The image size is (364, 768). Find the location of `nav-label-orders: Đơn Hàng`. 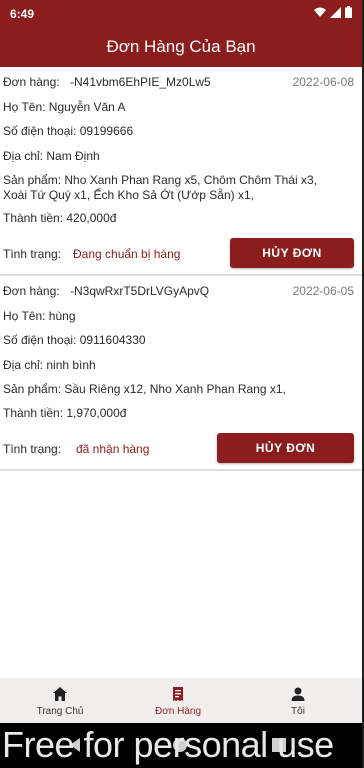

nav-label-orders: Đơn Hàng is located at coordinates (178, 711).